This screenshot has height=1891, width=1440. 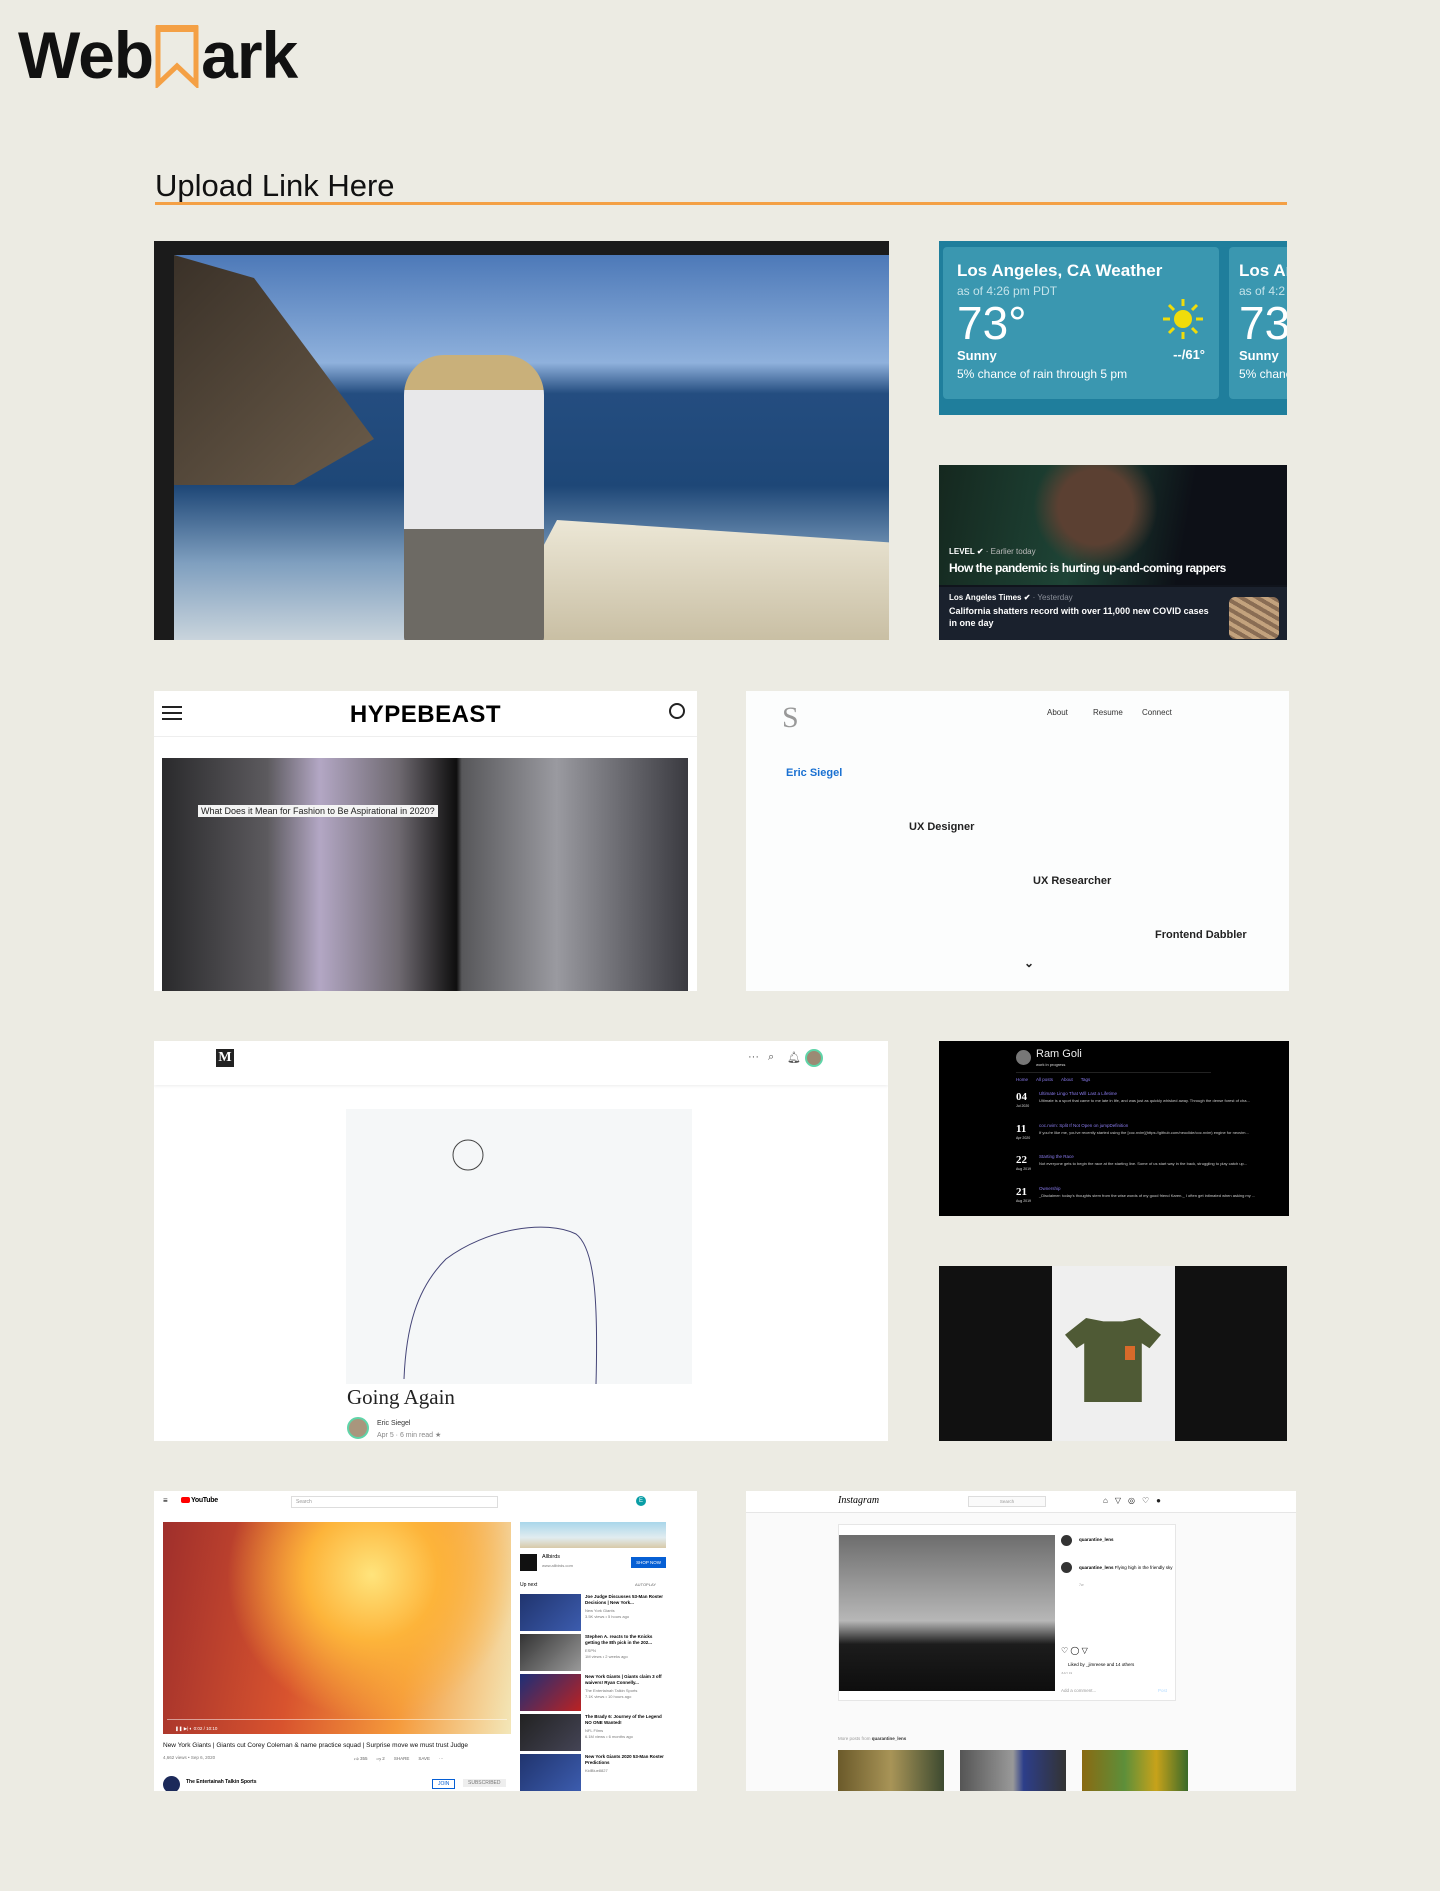 What do you see at coordinates (425, 1502) in the screenshot?
I see `youtube-header: ≡ YouTube Search E` at bounding box center [425, 1502].